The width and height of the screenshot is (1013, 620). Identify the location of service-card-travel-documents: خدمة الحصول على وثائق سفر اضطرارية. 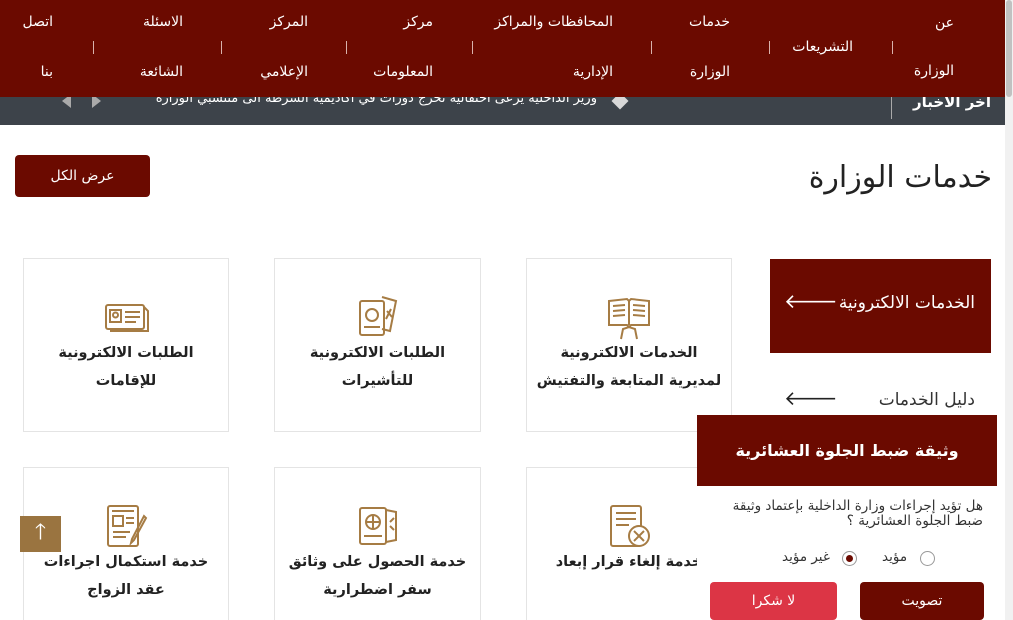
(377, 543).